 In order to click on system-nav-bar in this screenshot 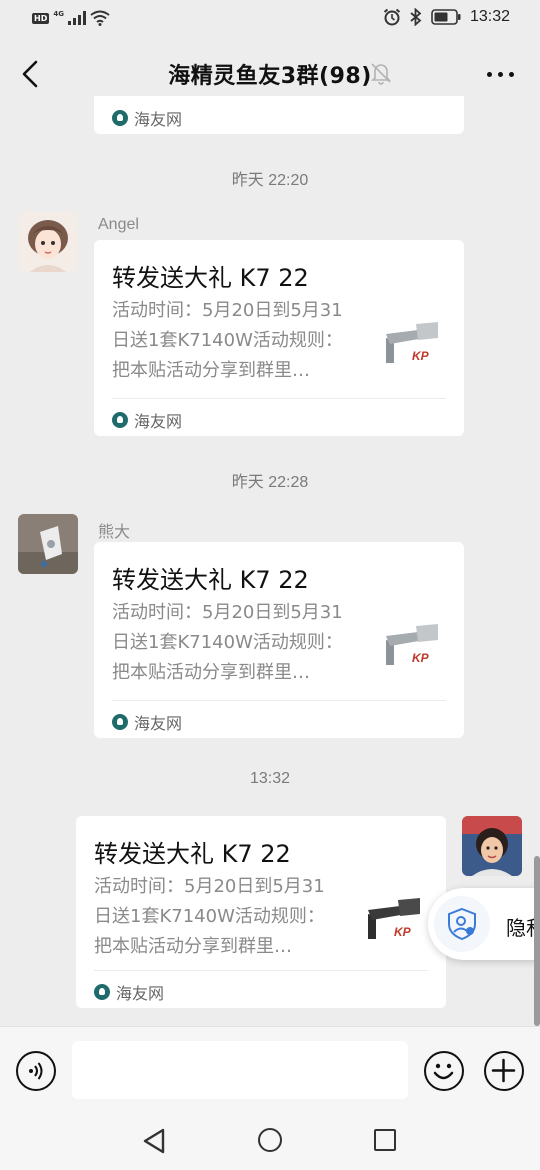, I will do `click(270, 1141)`.